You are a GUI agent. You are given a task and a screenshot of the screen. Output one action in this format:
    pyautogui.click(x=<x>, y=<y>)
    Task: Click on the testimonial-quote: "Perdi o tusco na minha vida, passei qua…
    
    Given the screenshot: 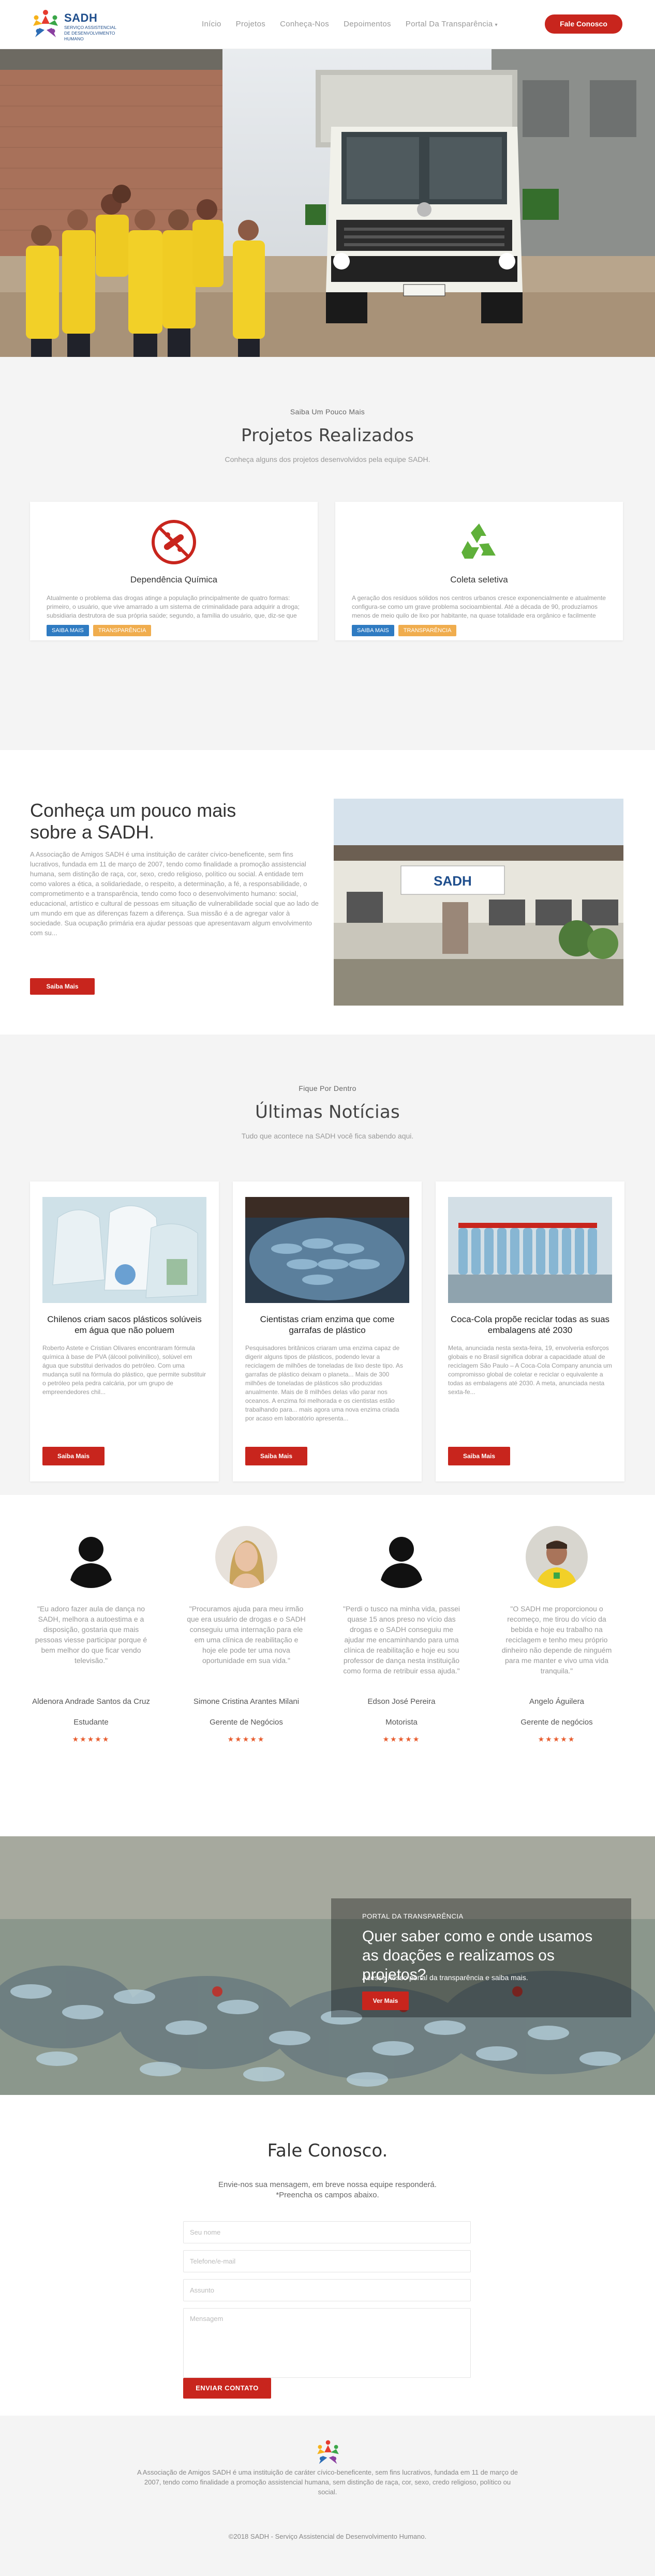 What is the action you would take?
    pyautogui.click(x=402, y=1640)
    